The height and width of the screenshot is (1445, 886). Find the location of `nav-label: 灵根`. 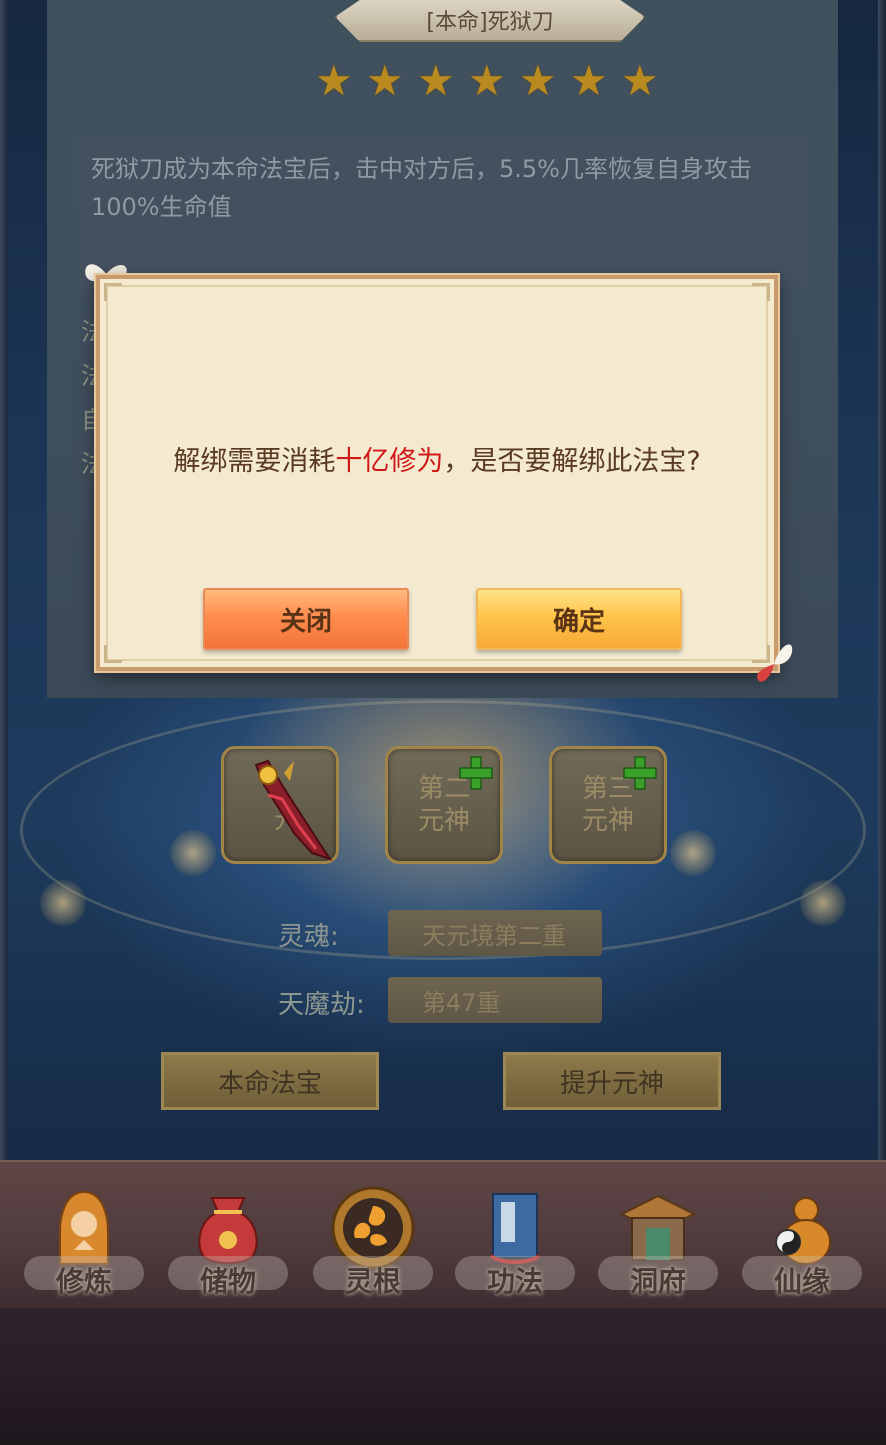

nav-label: 灵根 is located at coordinates (372, 1281).